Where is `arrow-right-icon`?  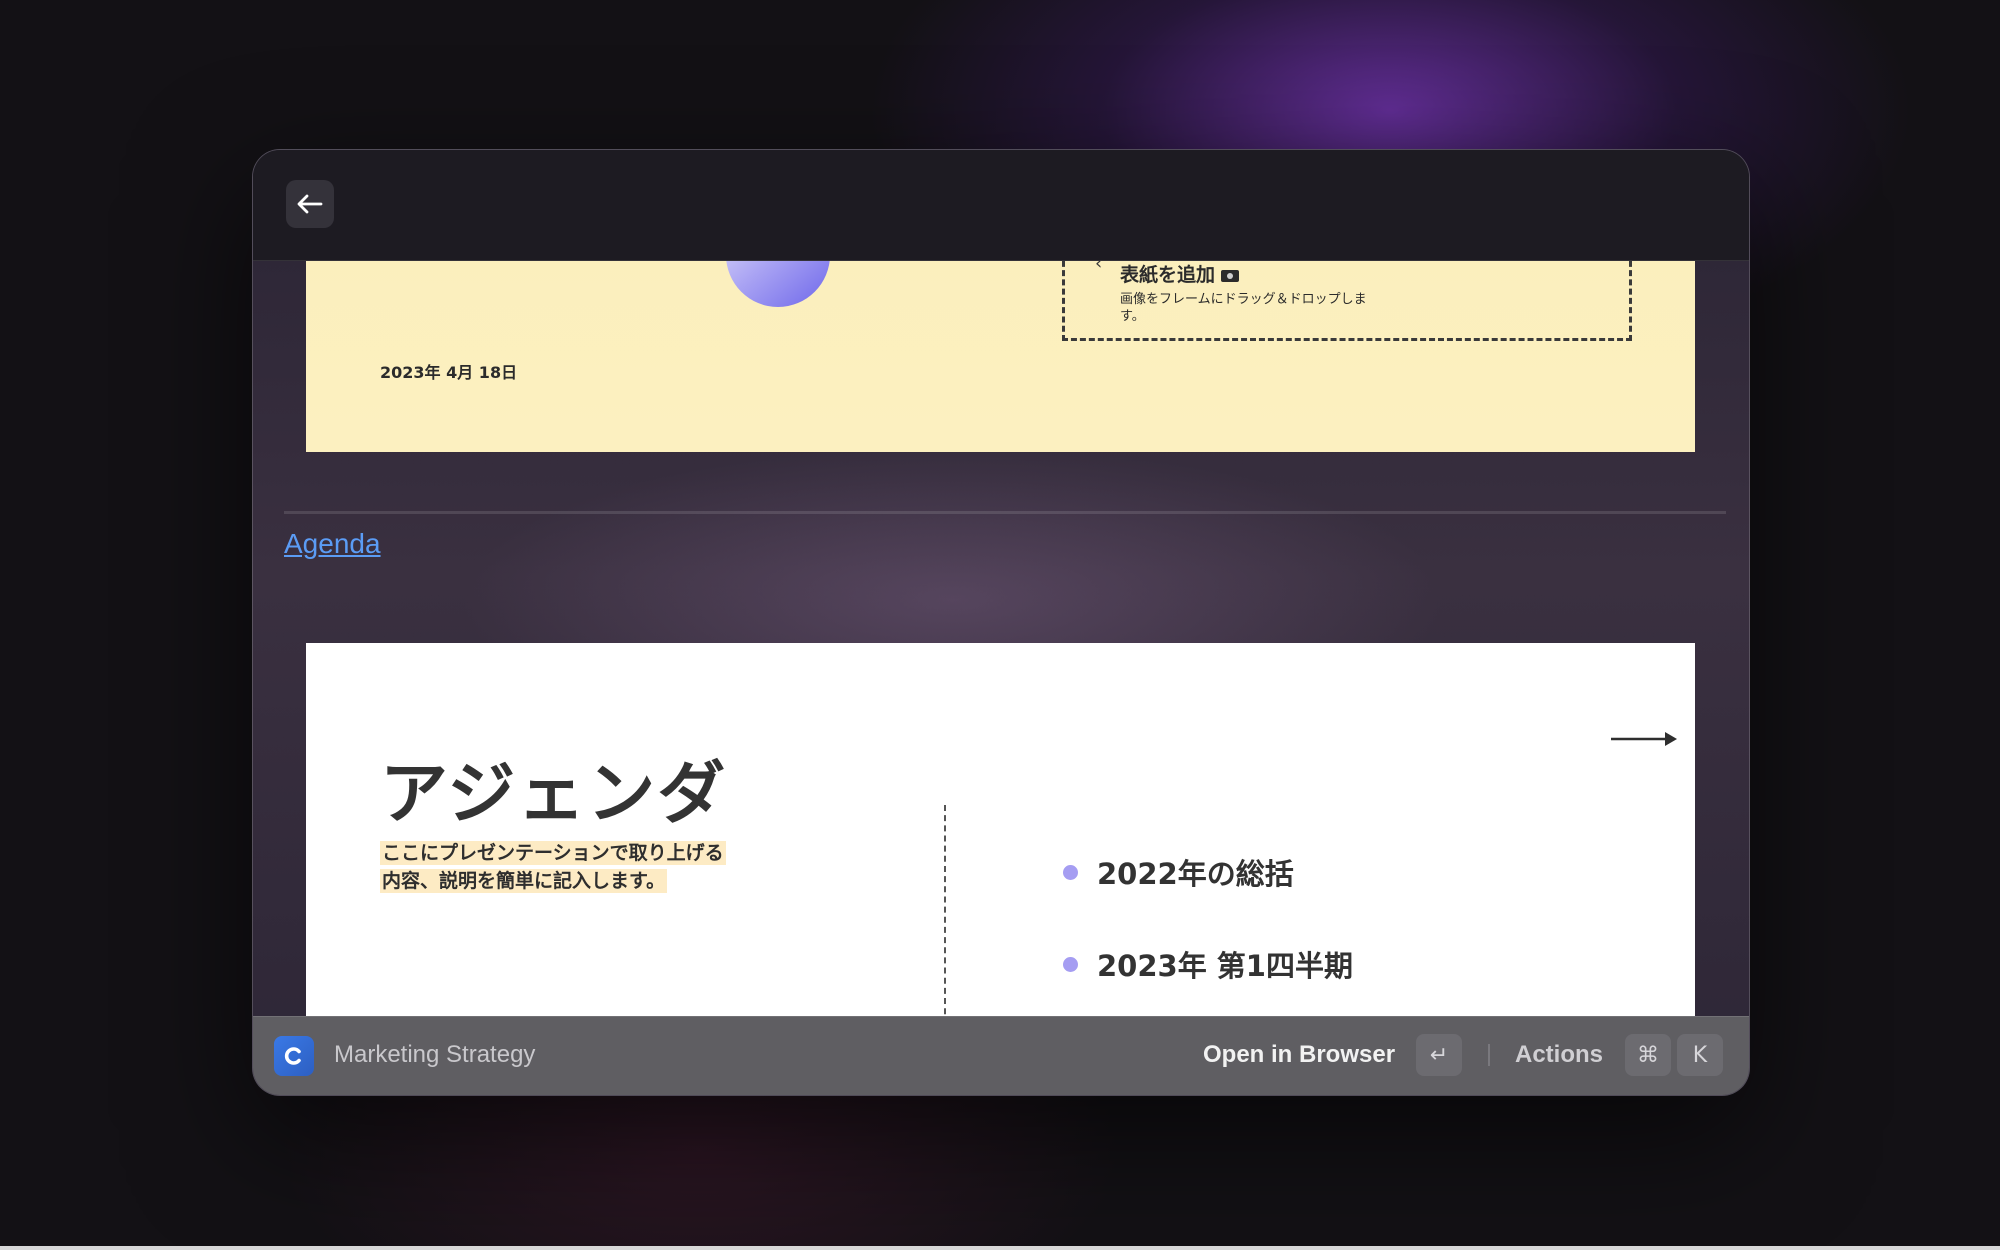 arrow-right-icon is located at coordinates (1644, 739).